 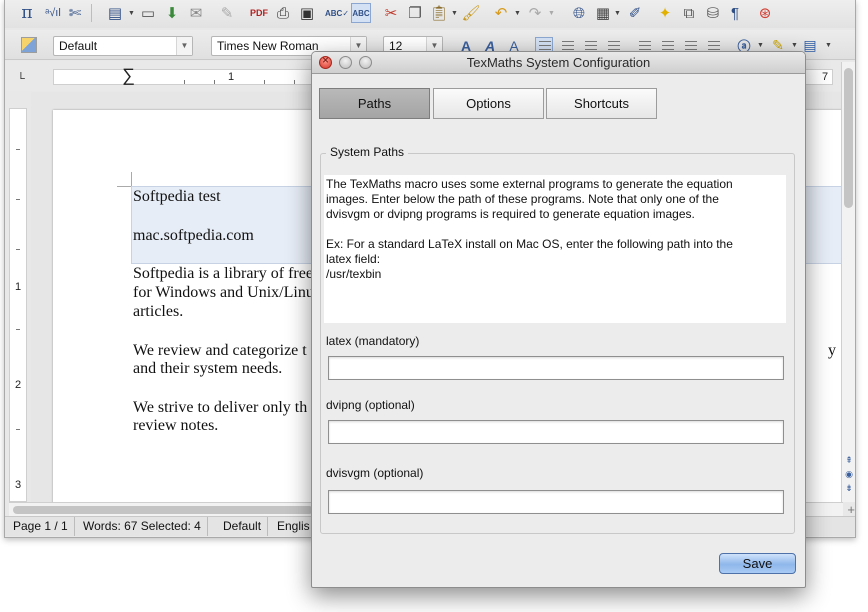 I want to click on status-page-style: Default, so click(x=243, y=526).